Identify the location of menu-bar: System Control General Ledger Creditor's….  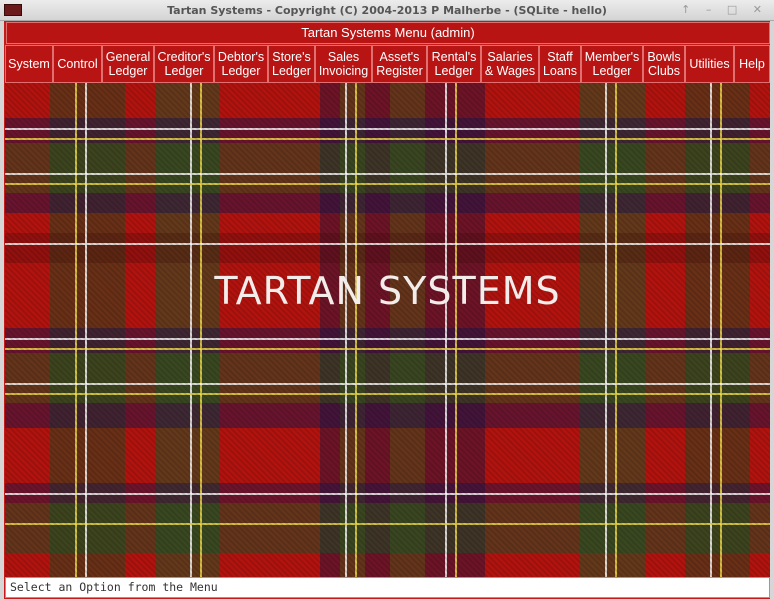
(387, 64).